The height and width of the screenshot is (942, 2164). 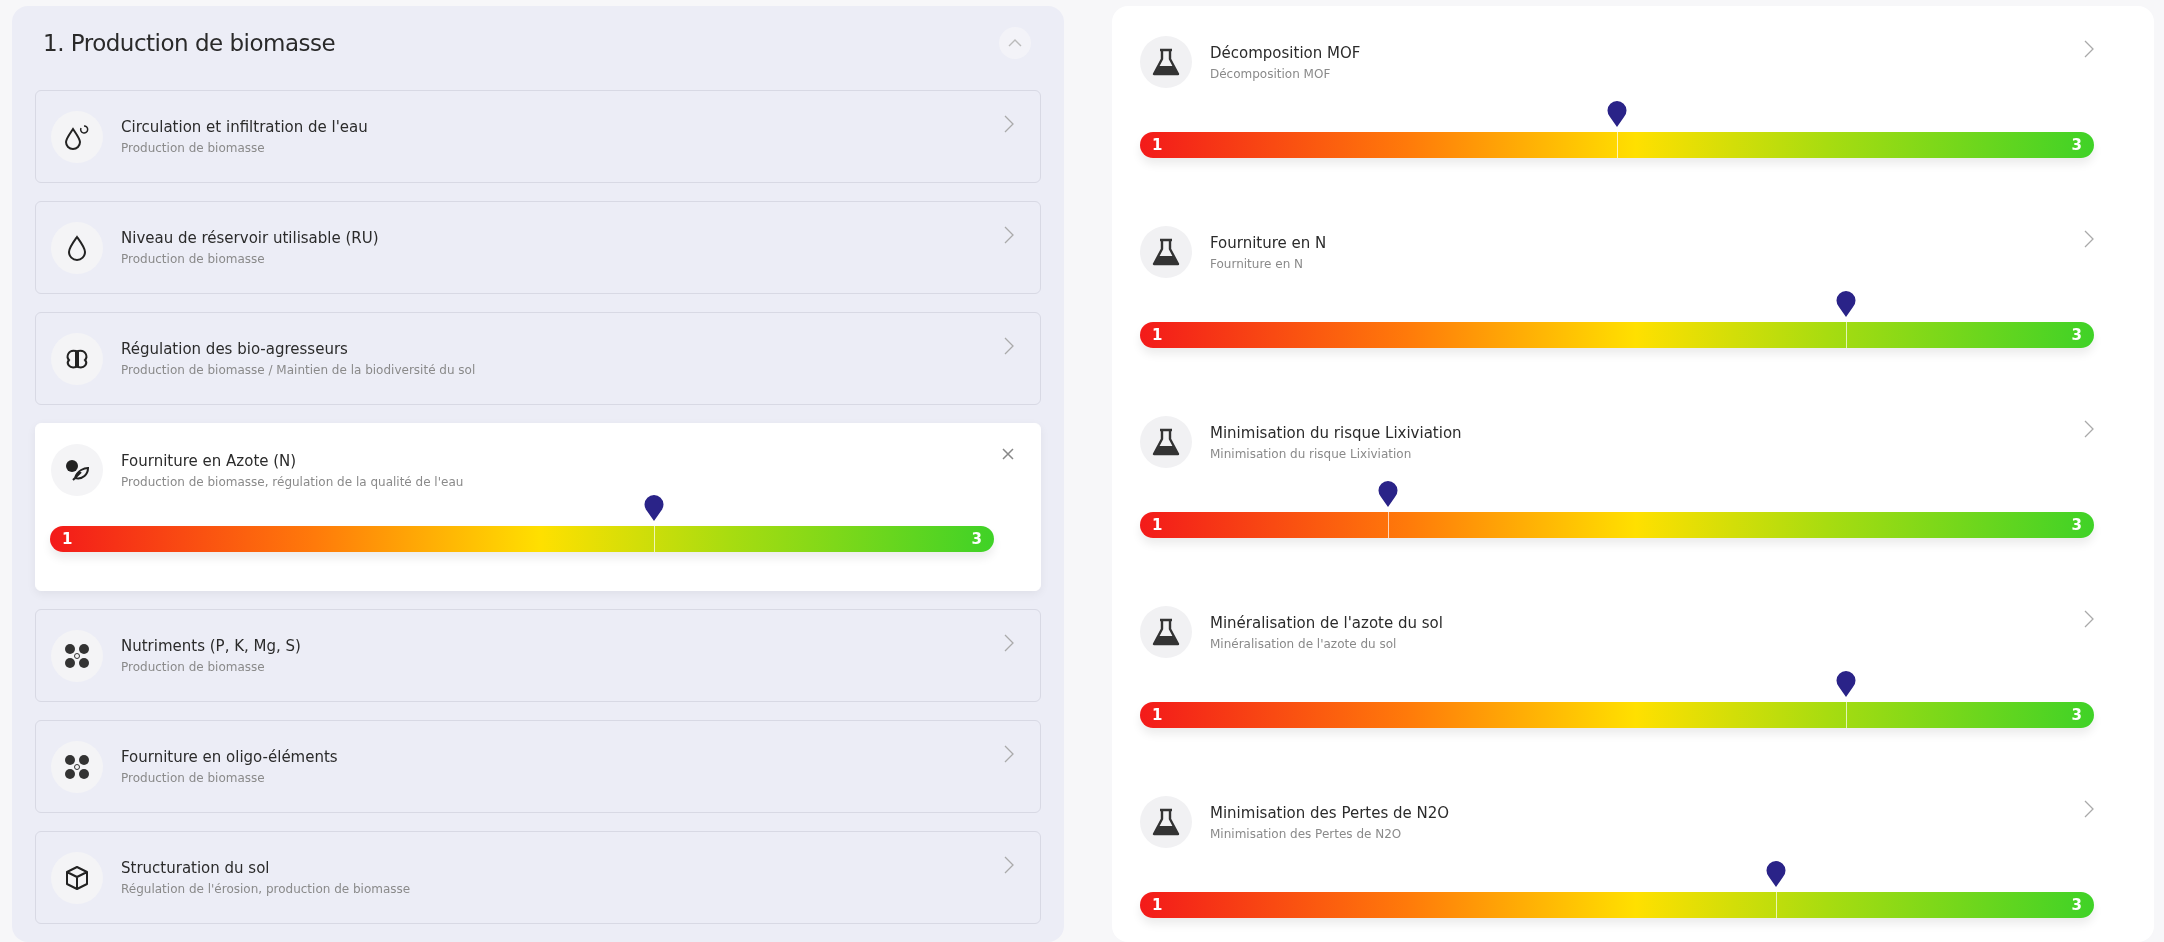 What do you see at coordinates (299, 370) in the screenshot?
I see `card-subtitle: Production de biomasse / Maintien de la biodiversité du sol` at bounding box center [299, 370].